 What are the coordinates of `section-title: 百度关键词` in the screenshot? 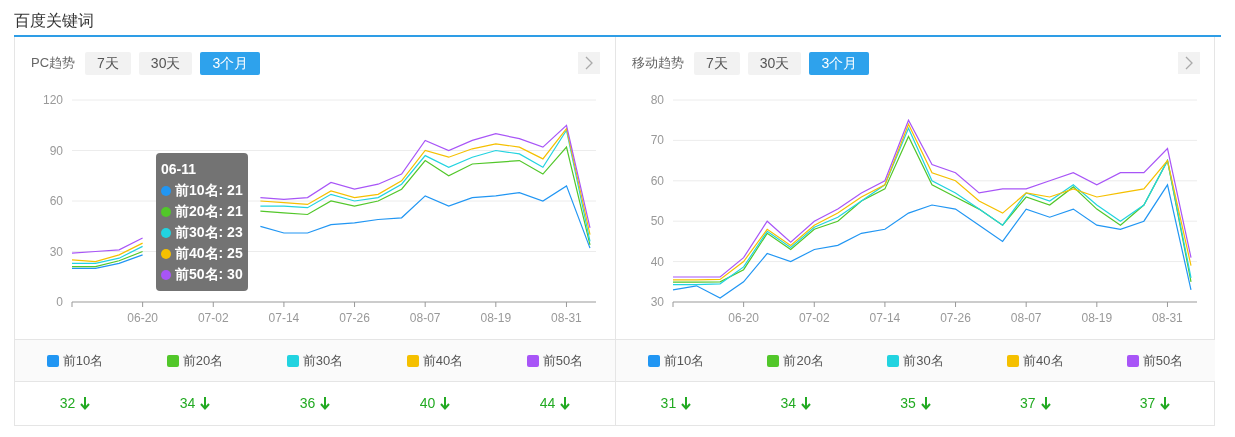 It's located at (54, 20).